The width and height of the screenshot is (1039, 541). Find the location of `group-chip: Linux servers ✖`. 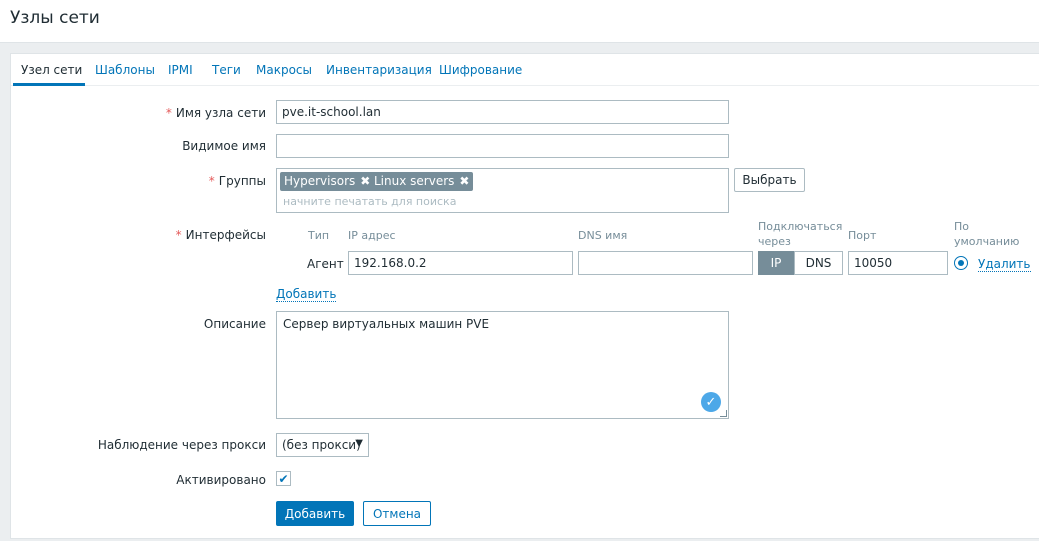

group-chip: Linux servers ✖ is located at coordinates (422, 181).